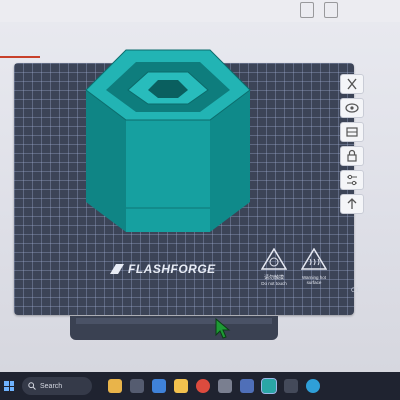 The height and width of the screenshot is (400, 400). I want to click on brand-logo: FLASHFORGE, so click(163, 269).